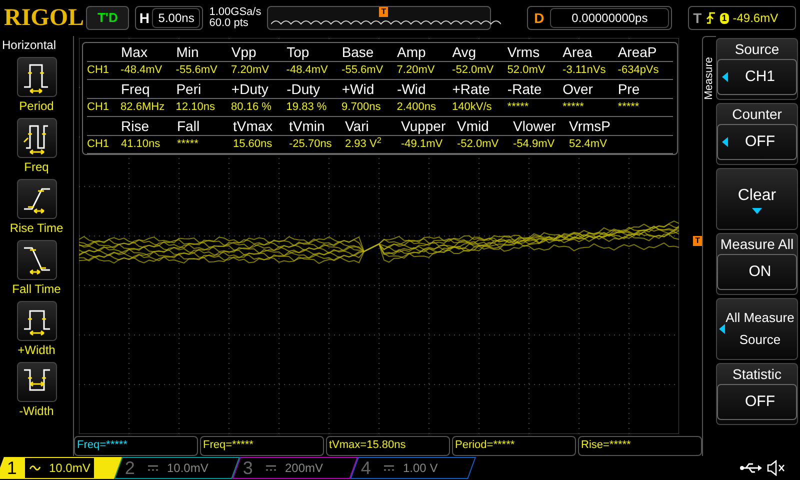 This screenshot has height=480, width=800. Describe the element at coordinates (711, 18) in the screenshot. I see `rising-edge-icon` at that location.